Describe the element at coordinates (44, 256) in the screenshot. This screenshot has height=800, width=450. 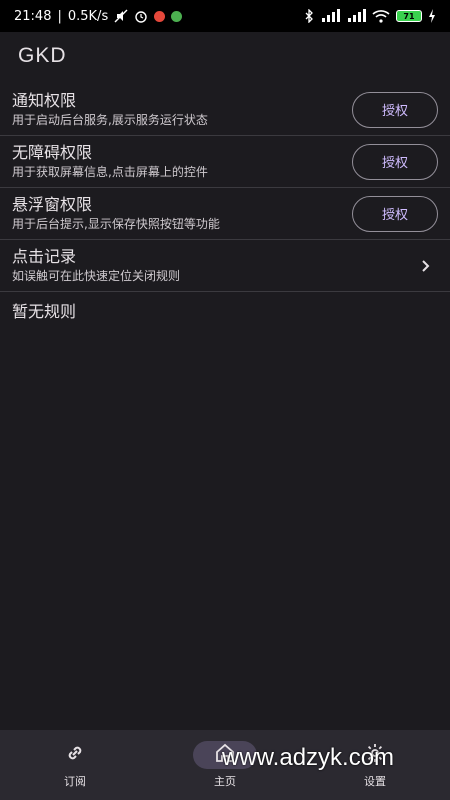
I see `row-title: 点击记录` at that location.